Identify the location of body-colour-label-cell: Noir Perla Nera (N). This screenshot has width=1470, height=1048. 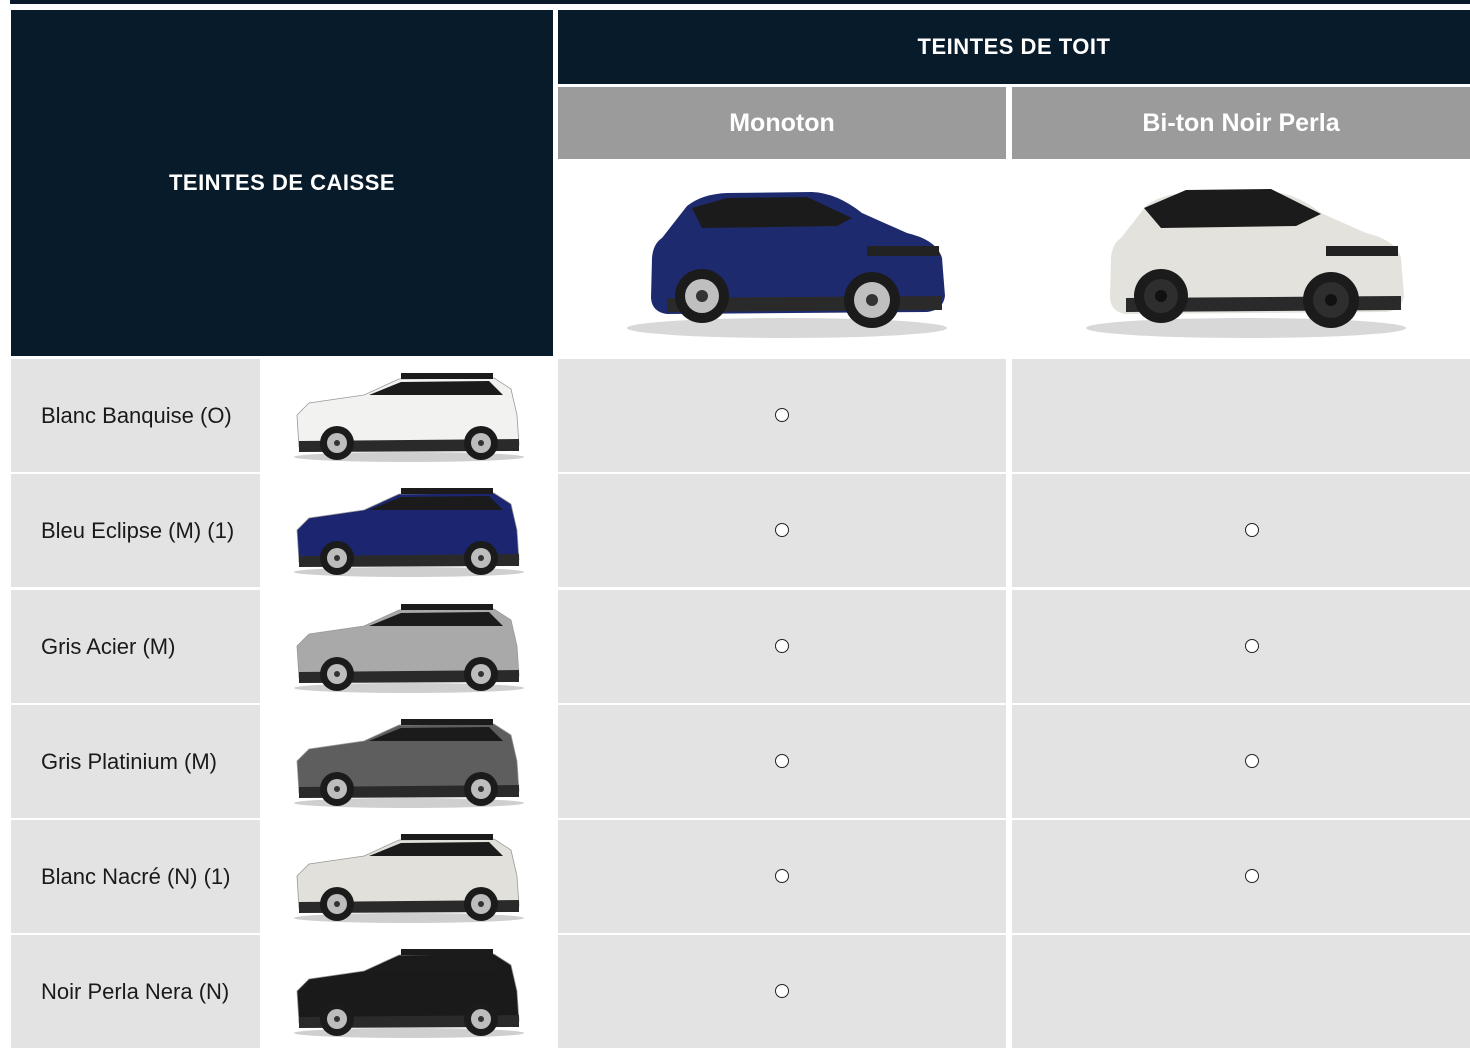
(135, 991).